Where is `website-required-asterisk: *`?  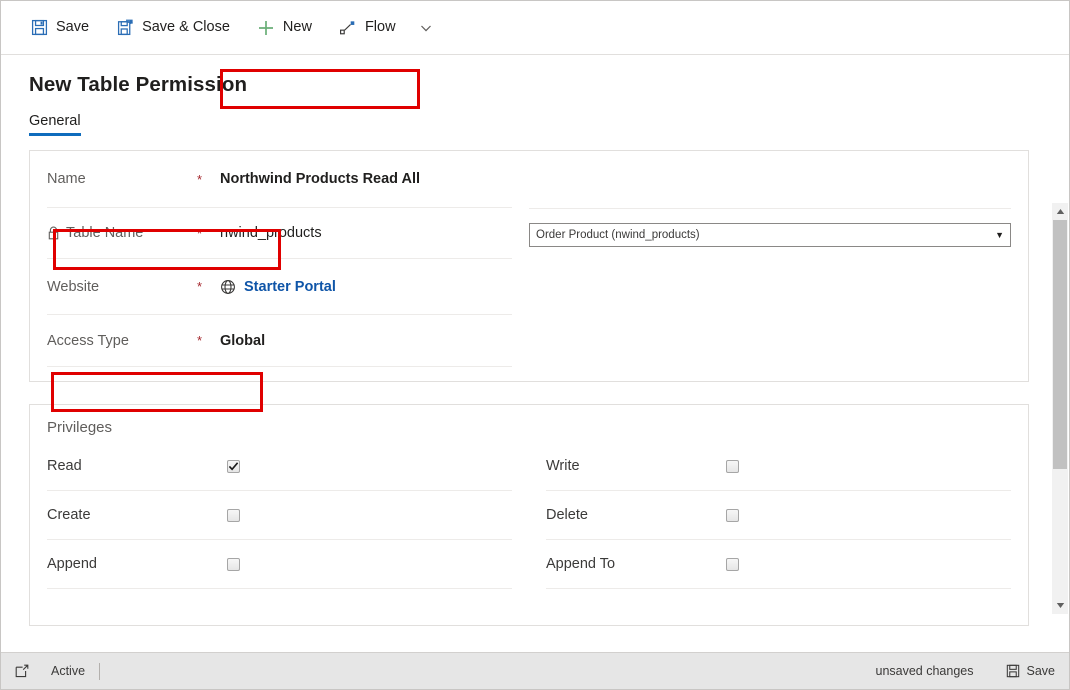 website-required-asterisk: * is located at coordinates (200, 286).